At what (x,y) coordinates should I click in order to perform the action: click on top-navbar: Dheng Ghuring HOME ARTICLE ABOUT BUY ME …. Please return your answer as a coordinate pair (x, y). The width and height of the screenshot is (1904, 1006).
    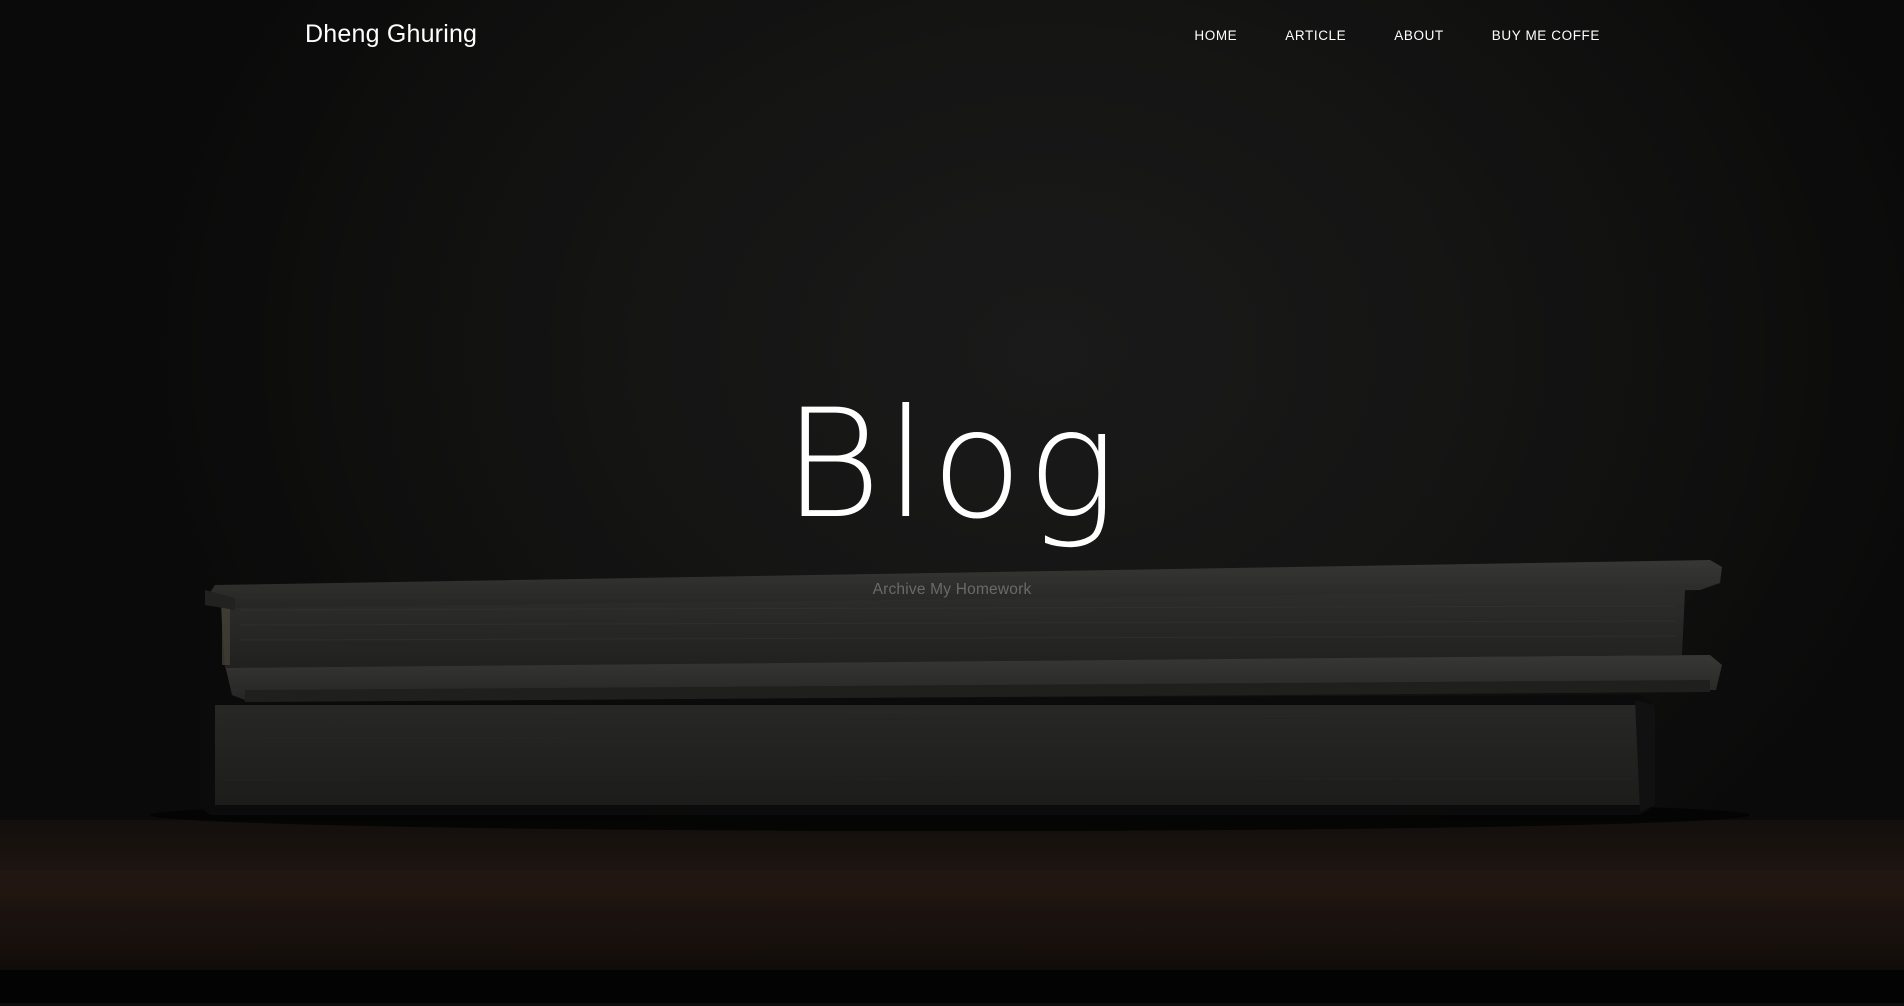
    Looking at the image, I should click on (952, 37).